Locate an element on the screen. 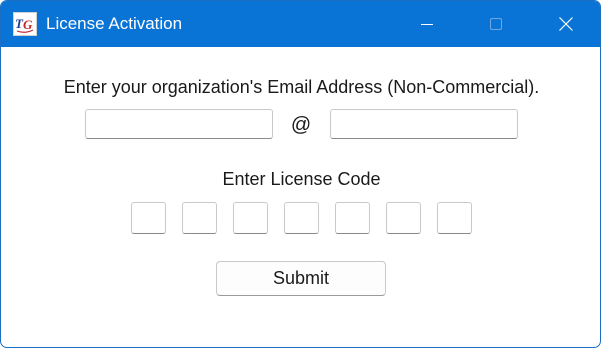 The height and width of the screenshot is (348, 601). window-title: License Activation is located at coordinates (114, 23).